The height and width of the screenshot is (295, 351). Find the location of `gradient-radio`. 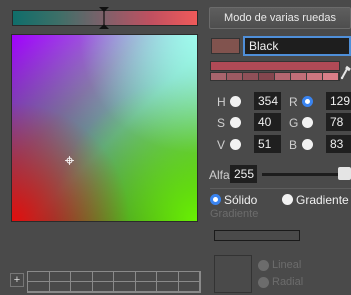

gradient-radio is located at coordinates (287, 199).